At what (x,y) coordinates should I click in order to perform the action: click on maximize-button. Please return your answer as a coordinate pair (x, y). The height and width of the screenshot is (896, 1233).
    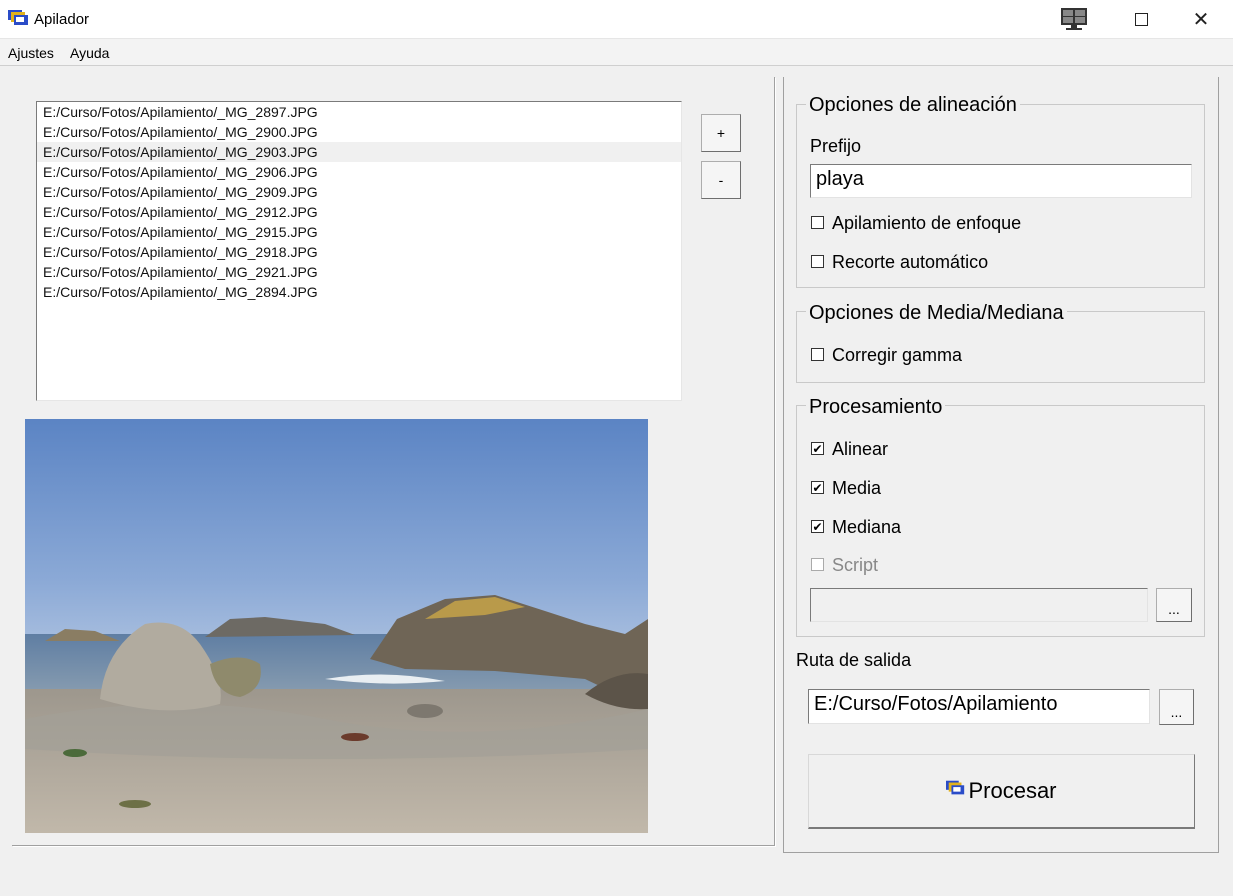
    Looking at the image, I should click on (1141, 19).